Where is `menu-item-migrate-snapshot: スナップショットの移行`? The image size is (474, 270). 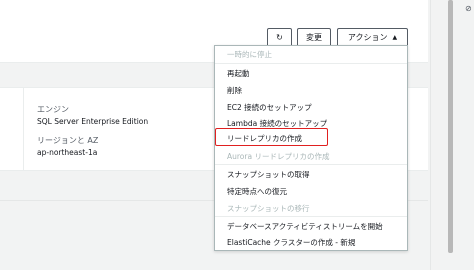 menu-item-migrate-snapshot: スナップショットの移行 is located at coordinates (268, 208).